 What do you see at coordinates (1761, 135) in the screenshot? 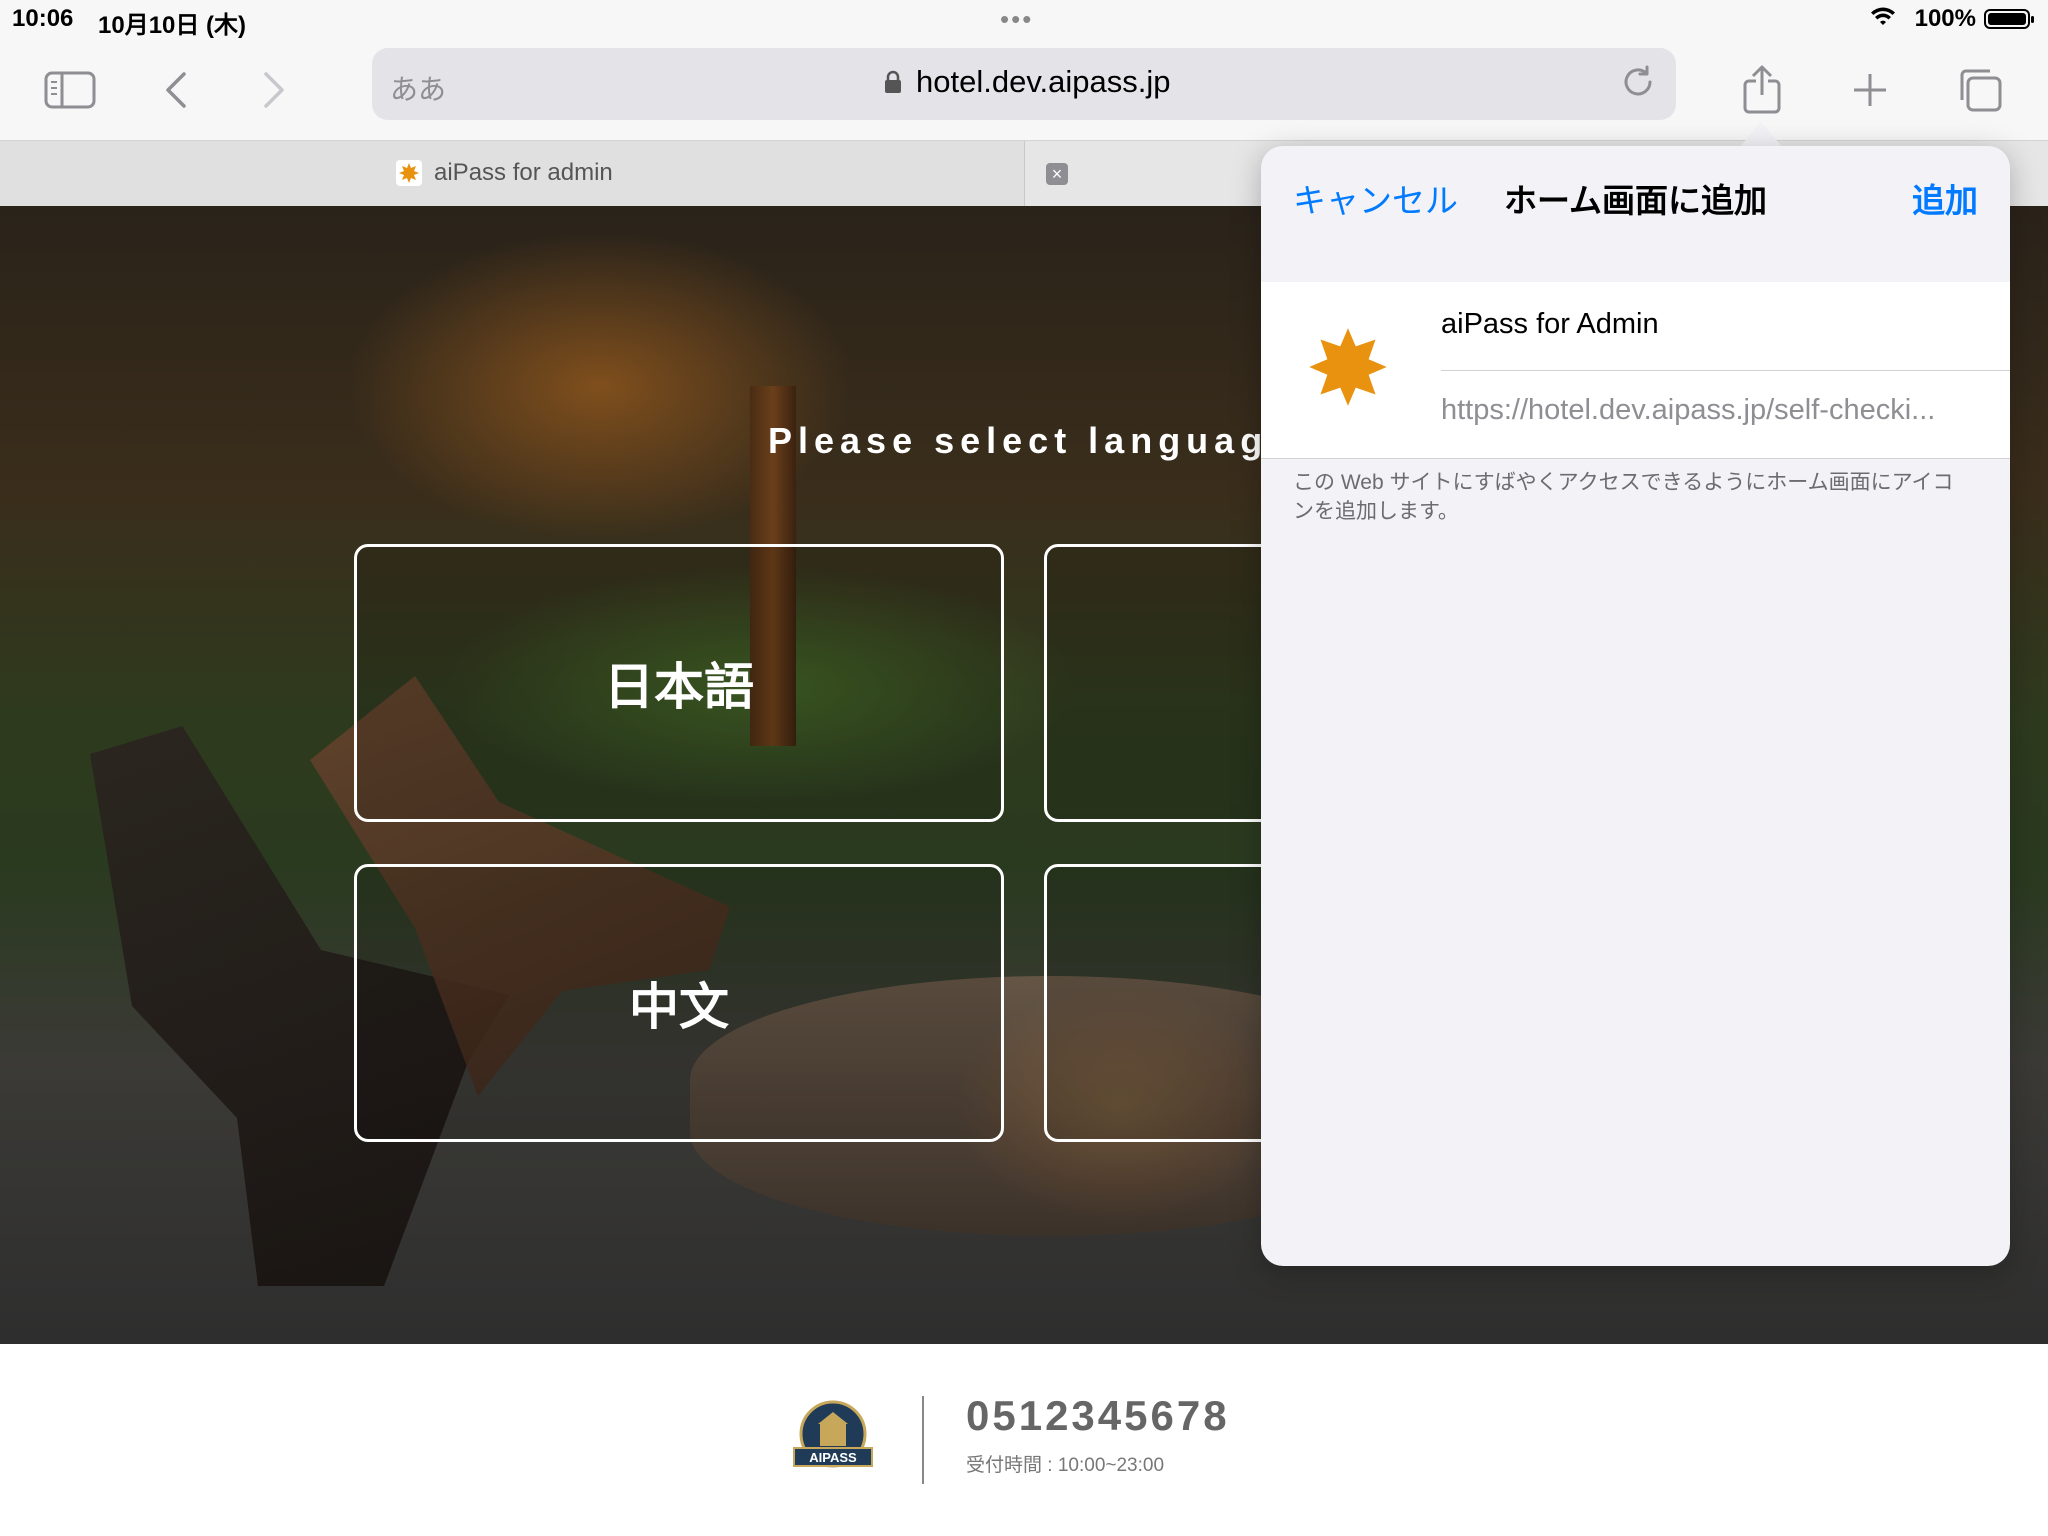
I see `sheet-arrow` at bounding box center [1761, 135].